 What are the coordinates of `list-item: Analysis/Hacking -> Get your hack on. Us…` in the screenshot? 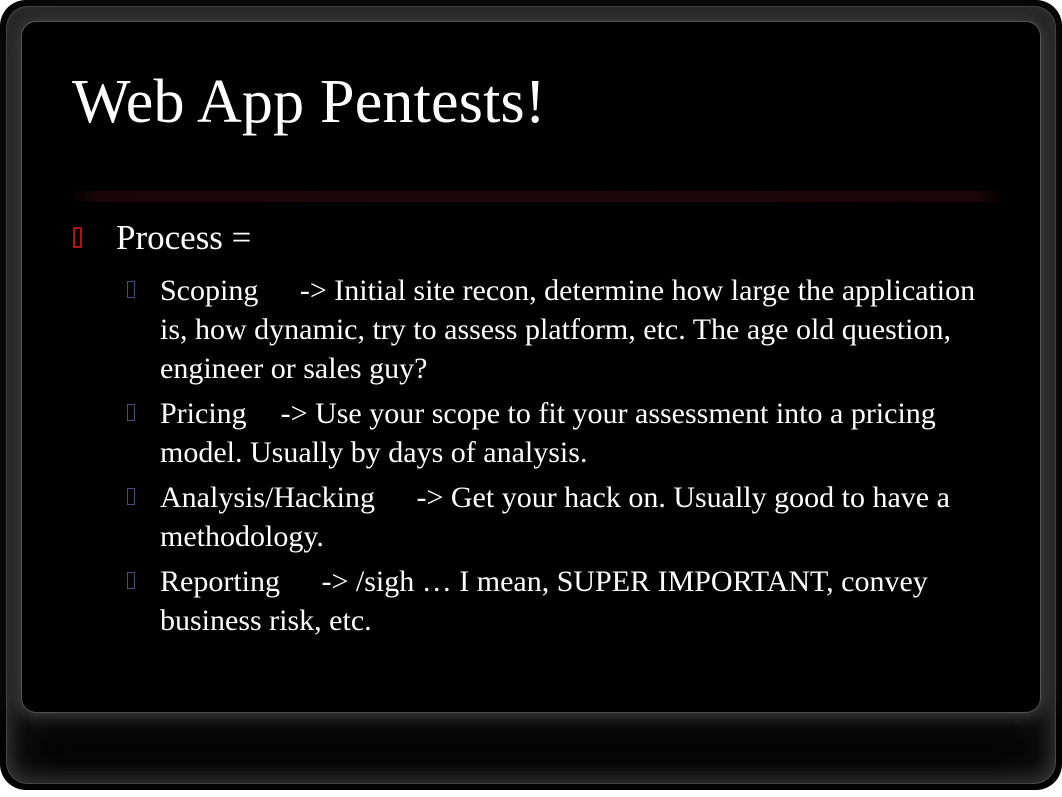 It's located at (531, 517).